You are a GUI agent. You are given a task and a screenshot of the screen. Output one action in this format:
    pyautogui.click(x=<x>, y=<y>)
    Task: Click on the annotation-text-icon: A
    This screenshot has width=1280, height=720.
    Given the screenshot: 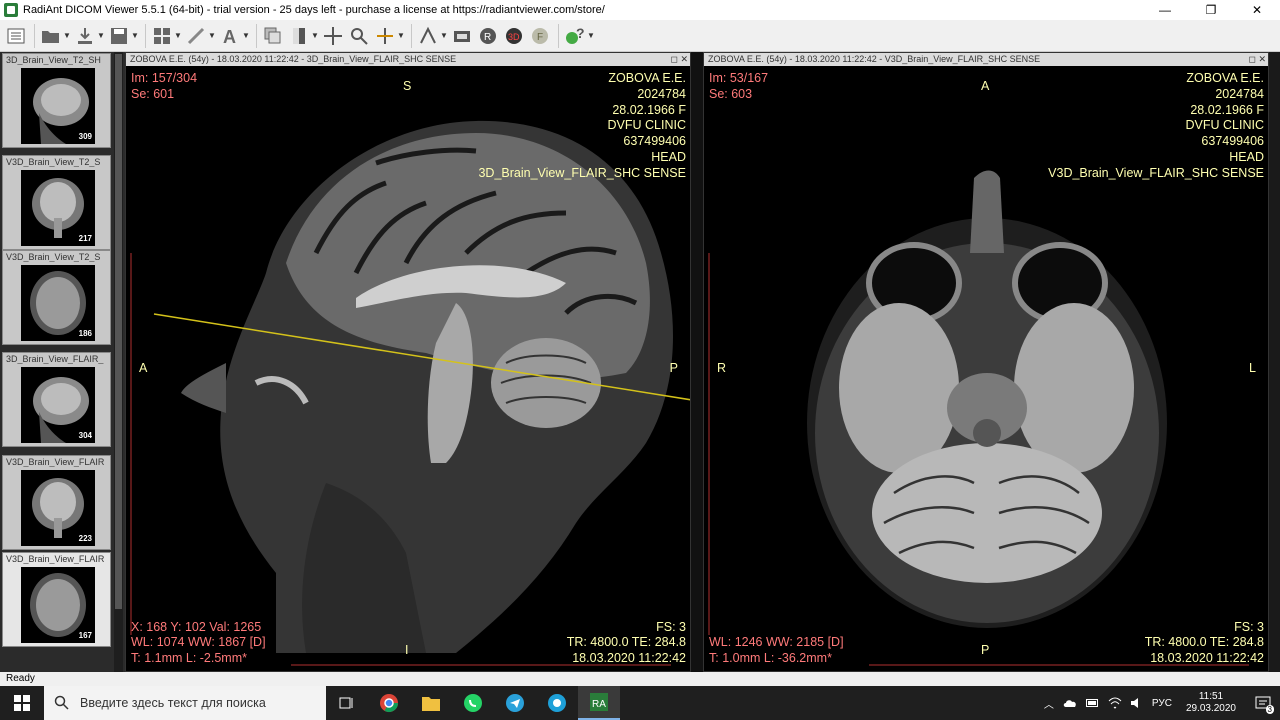 What is the action you would take?
    pyautogui.click(x=230, y=36)
    